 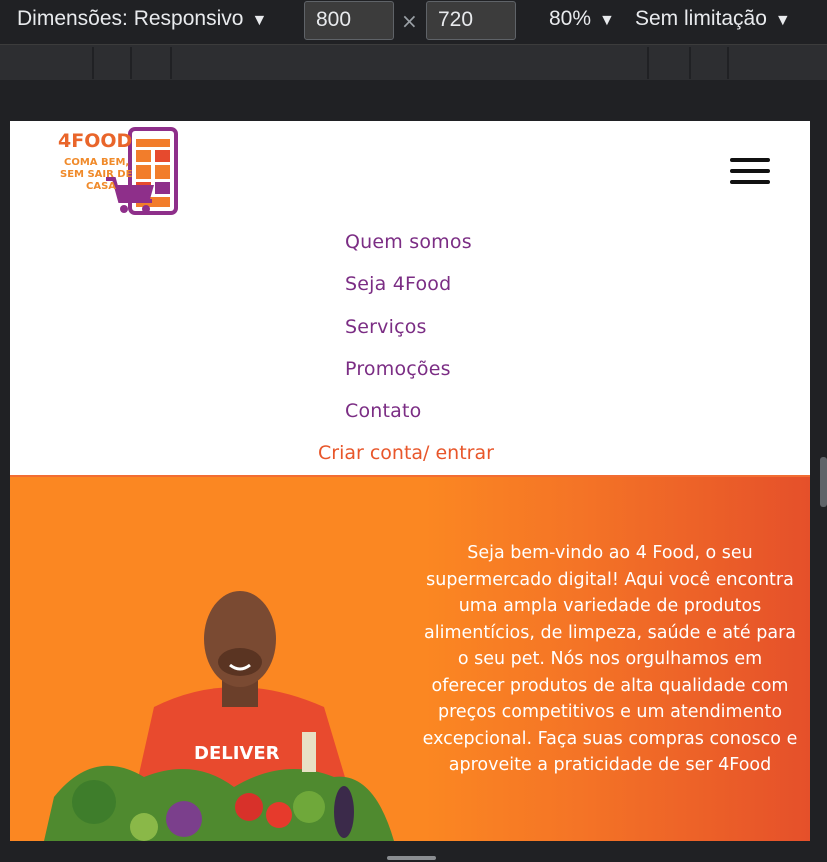 What do you see at coordinates (398, 284) in the screenshot?
I see `nav-item-seja-4food: Seja 4Food` at bounding box center [398, 284].